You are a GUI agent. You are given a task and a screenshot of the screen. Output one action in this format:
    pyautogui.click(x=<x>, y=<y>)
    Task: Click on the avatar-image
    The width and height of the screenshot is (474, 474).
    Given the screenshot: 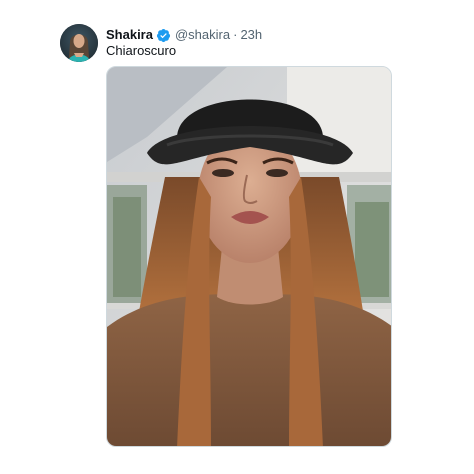 What is the action you would take?
    pyautogui.click(x=79, y=43)
    